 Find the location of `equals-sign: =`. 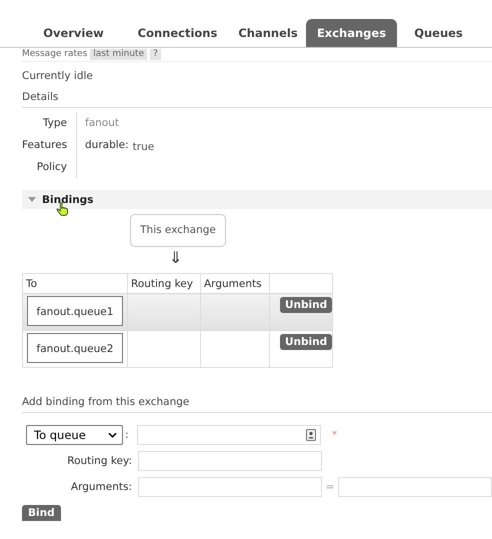

equals-sign: = is located at coordinates (330, 487).